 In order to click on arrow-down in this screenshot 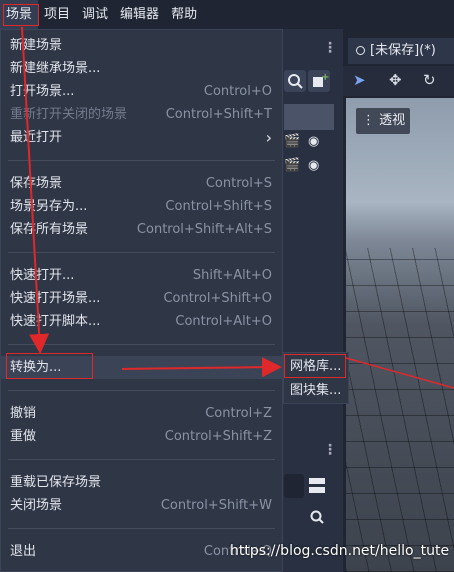, I will do `click(35, 190)`.